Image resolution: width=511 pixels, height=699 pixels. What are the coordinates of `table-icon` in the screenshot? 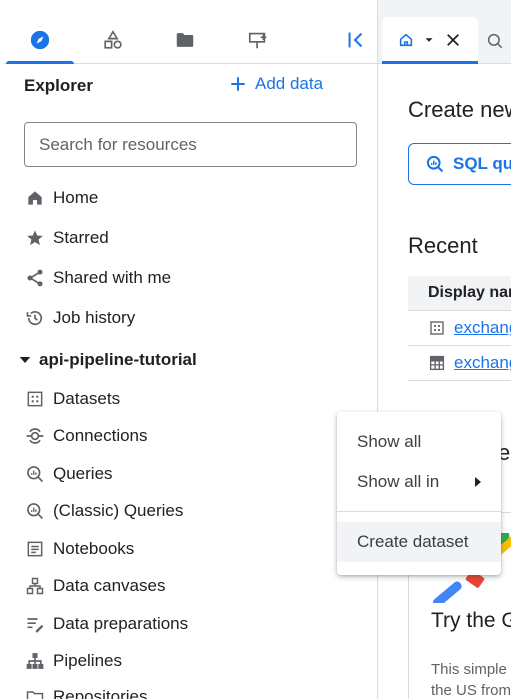 It's located at (437, 363).